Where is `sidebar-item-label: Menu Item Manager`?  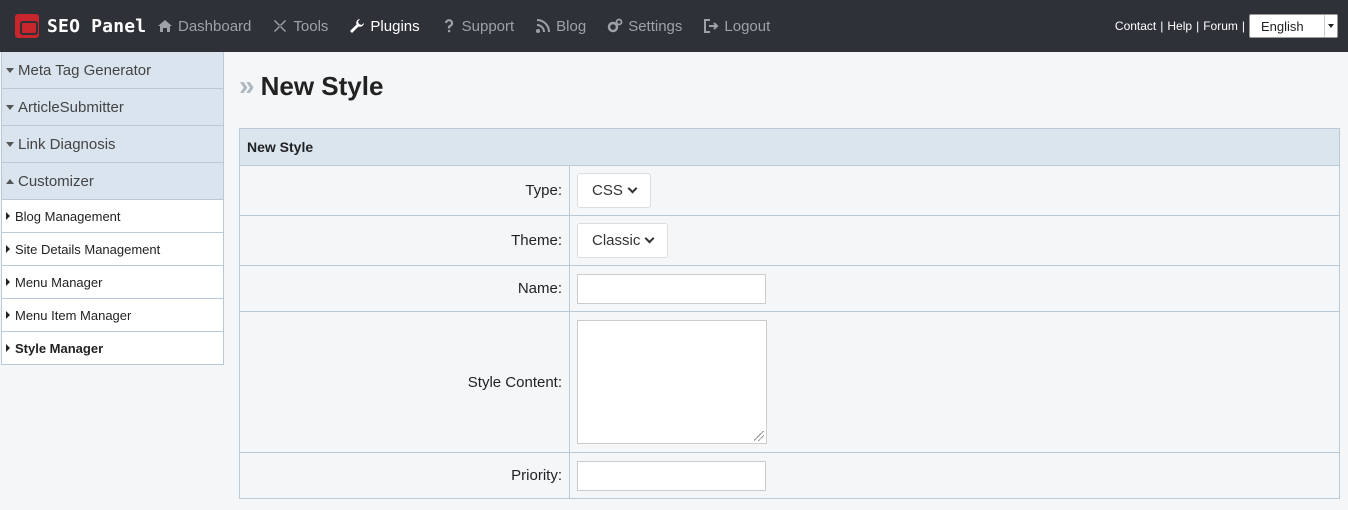 sidebar-item-label: Menu Item Manager is located at coordinates (73, 315).